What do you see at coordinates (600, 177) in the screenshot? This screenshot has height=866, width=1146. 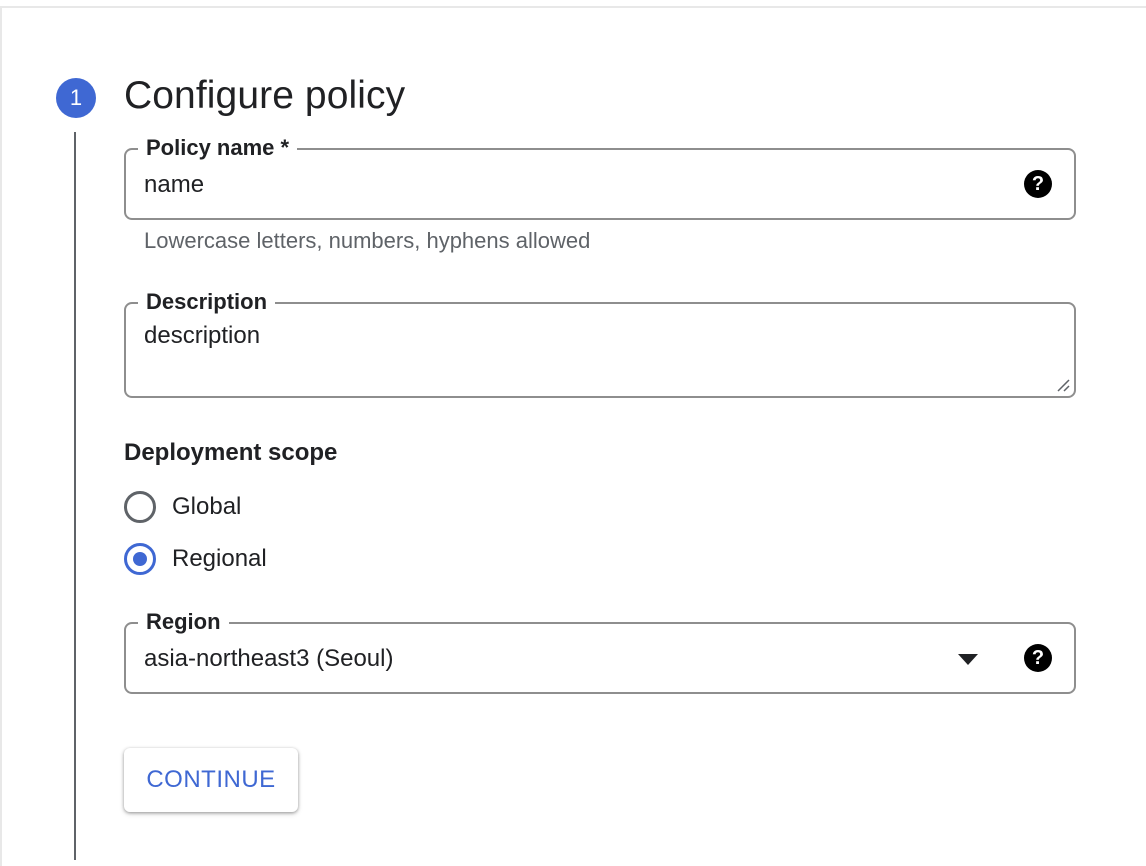 I see `policy-name-field: Policy name * name ?` at bounding box center [600, 177].